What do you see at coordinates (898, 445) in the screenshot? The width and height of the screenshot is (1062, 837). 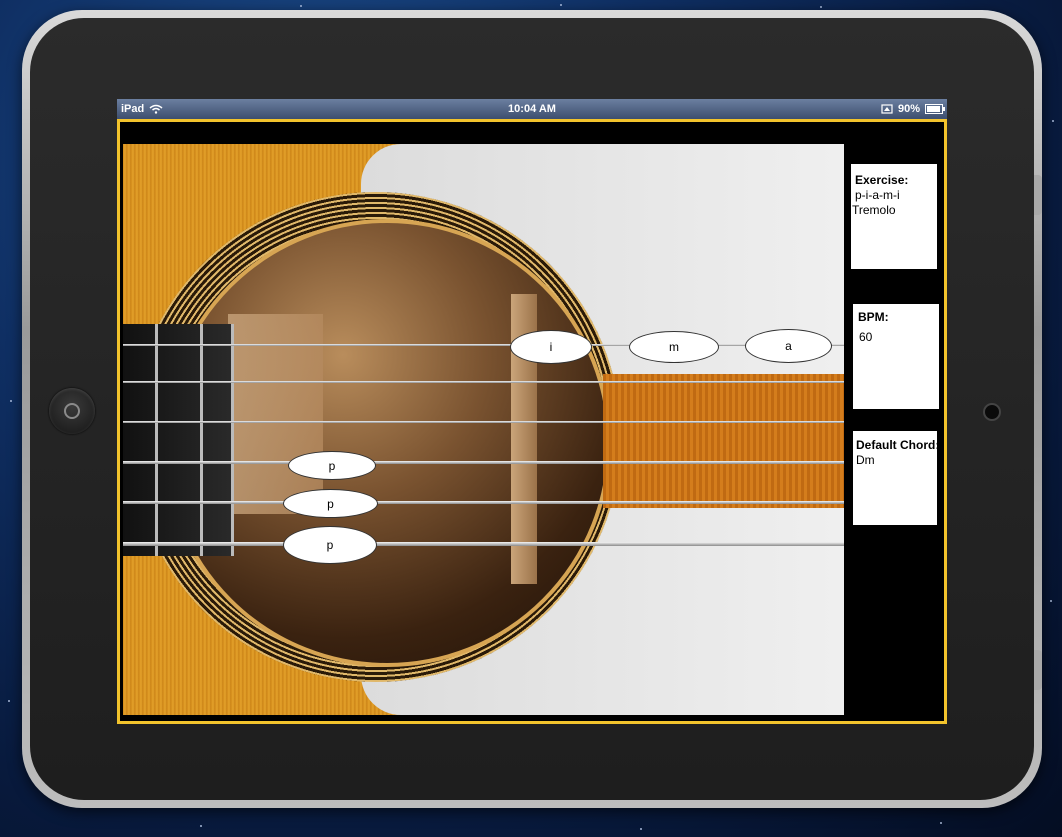 I see `default-chord-label: Default Chord:` at bounding box center [898, 445].